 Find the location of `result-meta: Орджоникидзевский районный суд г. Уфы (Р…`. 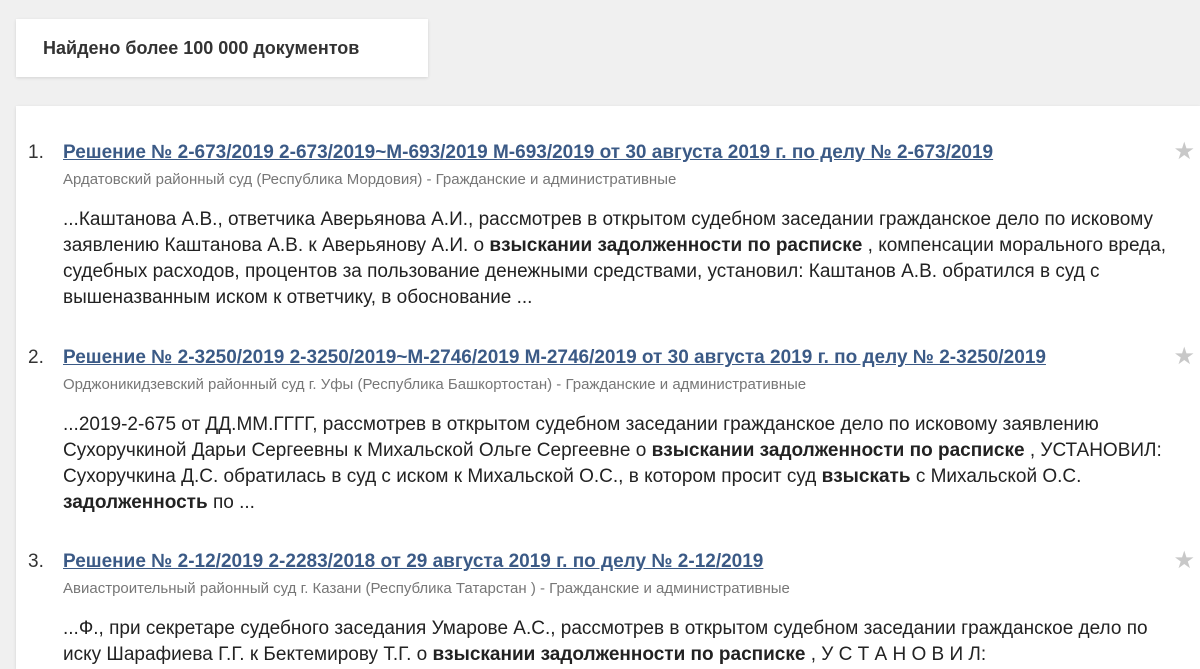

result-meta: Орджоникидзевский районный суд г. Уфы (Р… is located at coordinates (434, 384).